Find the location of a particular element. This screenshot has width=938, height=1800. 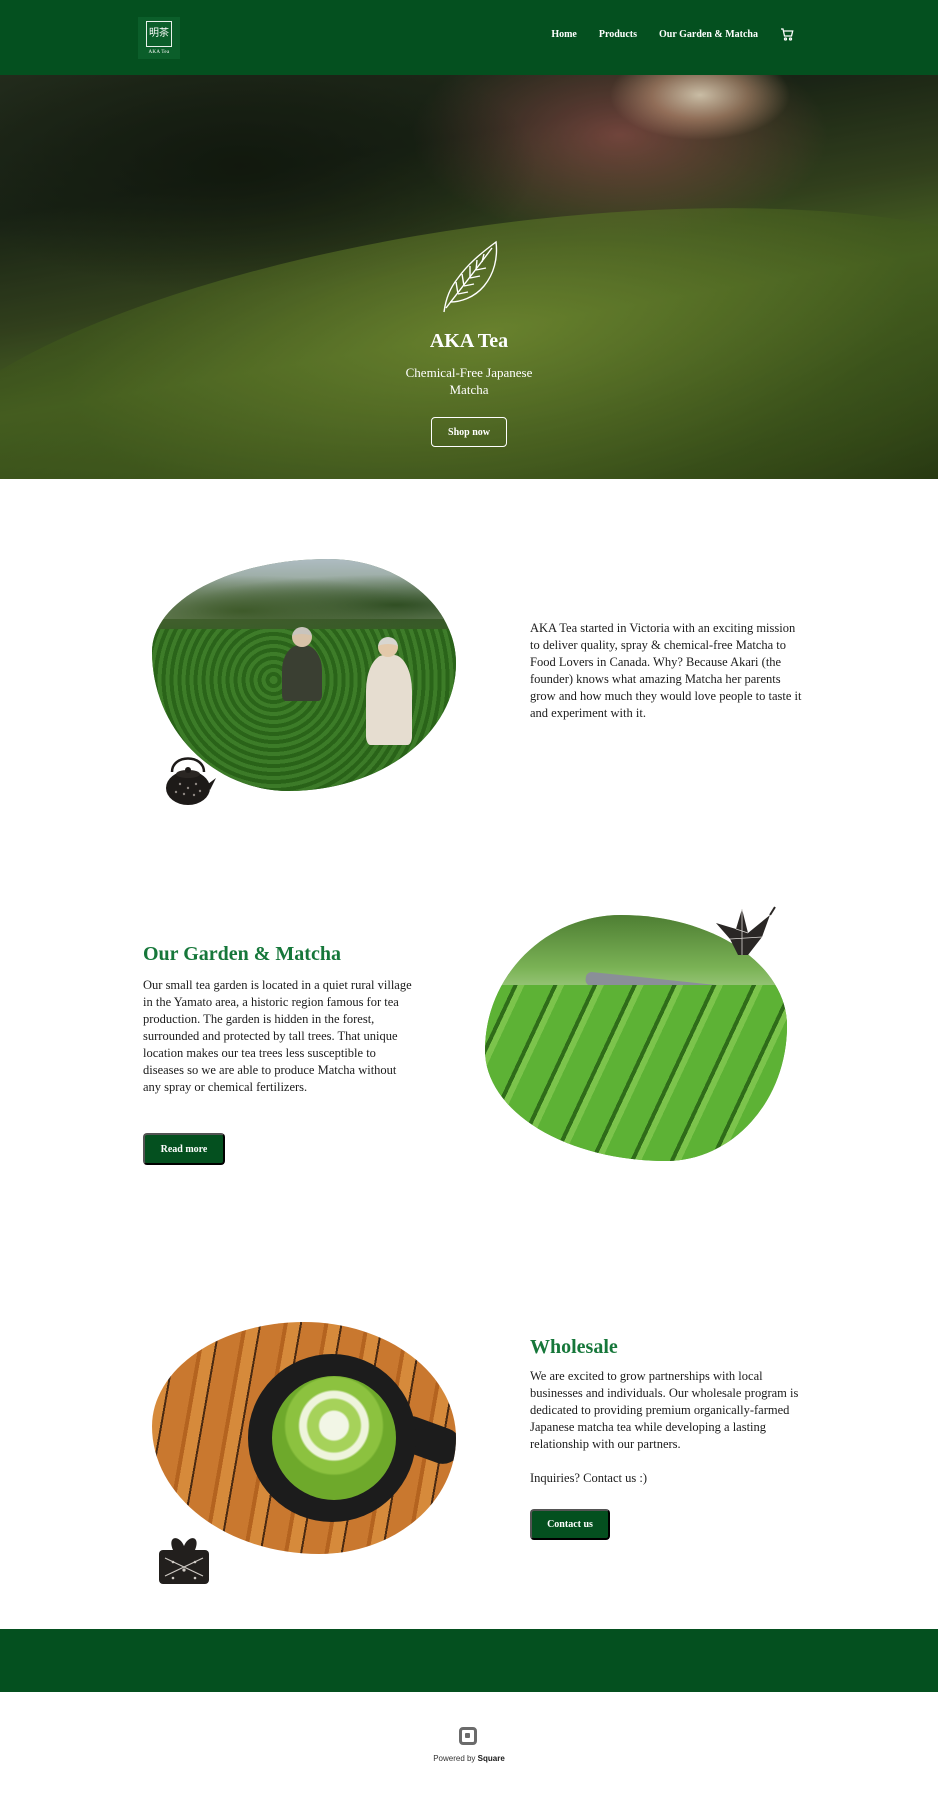

logo-mark: 明茶 is located at coordinates (159, 34).